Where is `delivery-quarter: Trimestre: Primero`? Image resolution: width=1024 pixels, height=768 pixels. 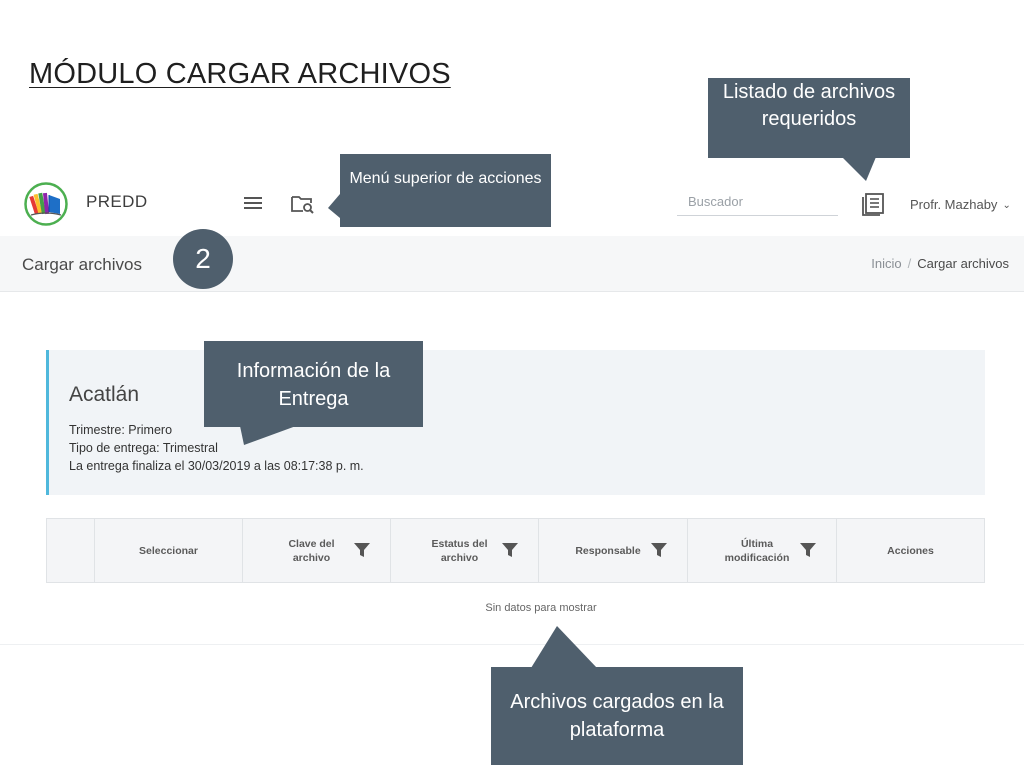
delivery-quarter: Trimestre: Primero is located at coordinates (121, 430).